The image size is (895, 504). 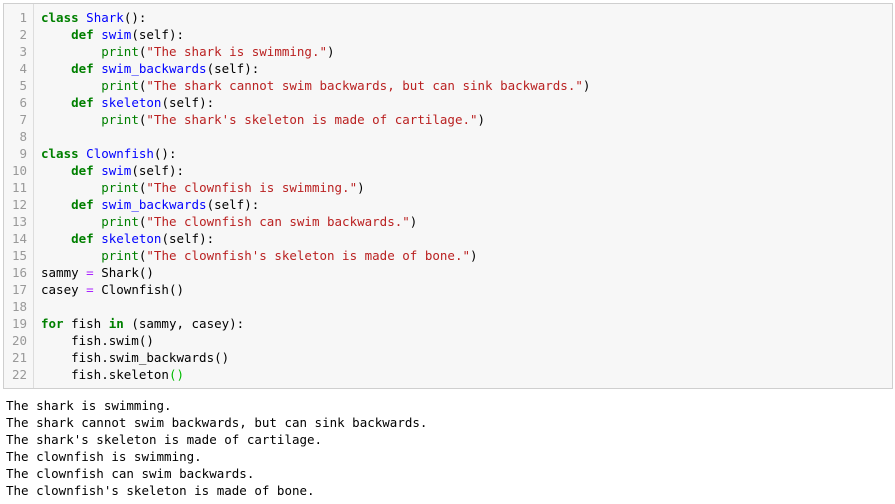 I want to click on code-line: 10 def swim(self):, so click(x=448, y=170).